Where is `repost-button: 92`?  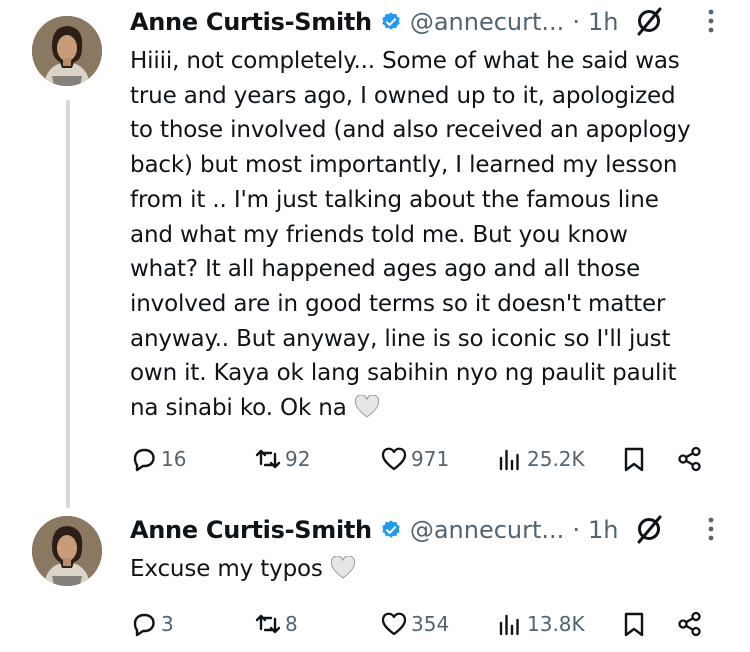 repost-button: 92 is located at coordinates (282, 459).